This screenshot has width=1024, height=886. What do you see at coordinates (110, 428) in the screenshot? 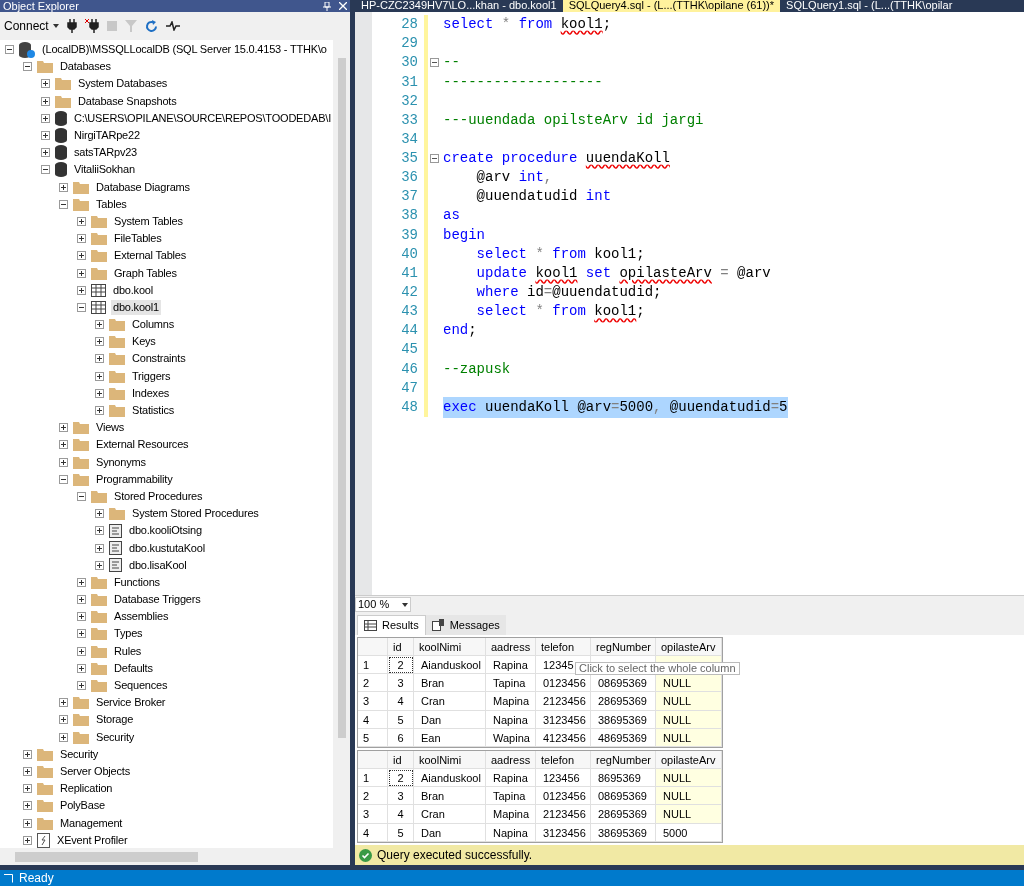
I see `tree-item: Views` at bounding box center [110, 428].